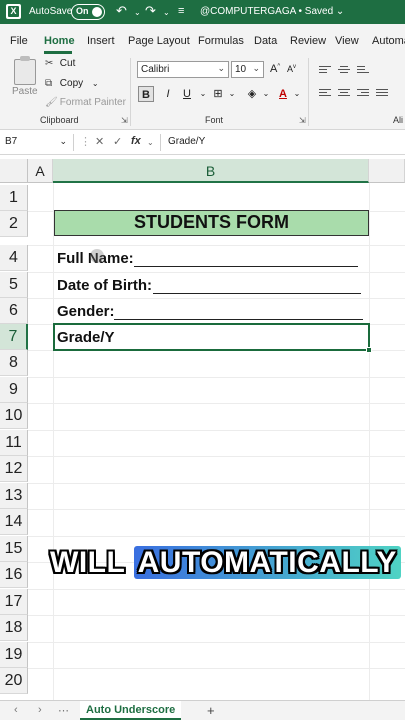  What do you see at coordinates (14, 171) in the screenshot?
I see `select-all-corner` at bounding box center [14, 171].